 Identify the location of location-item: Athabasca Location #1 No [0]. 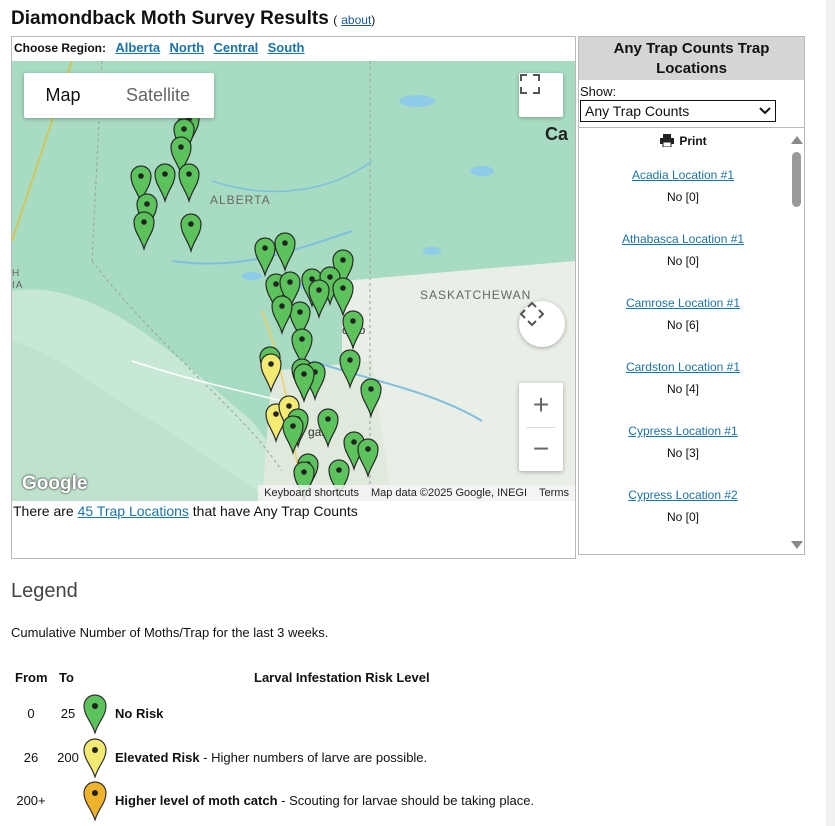
(683, 250).